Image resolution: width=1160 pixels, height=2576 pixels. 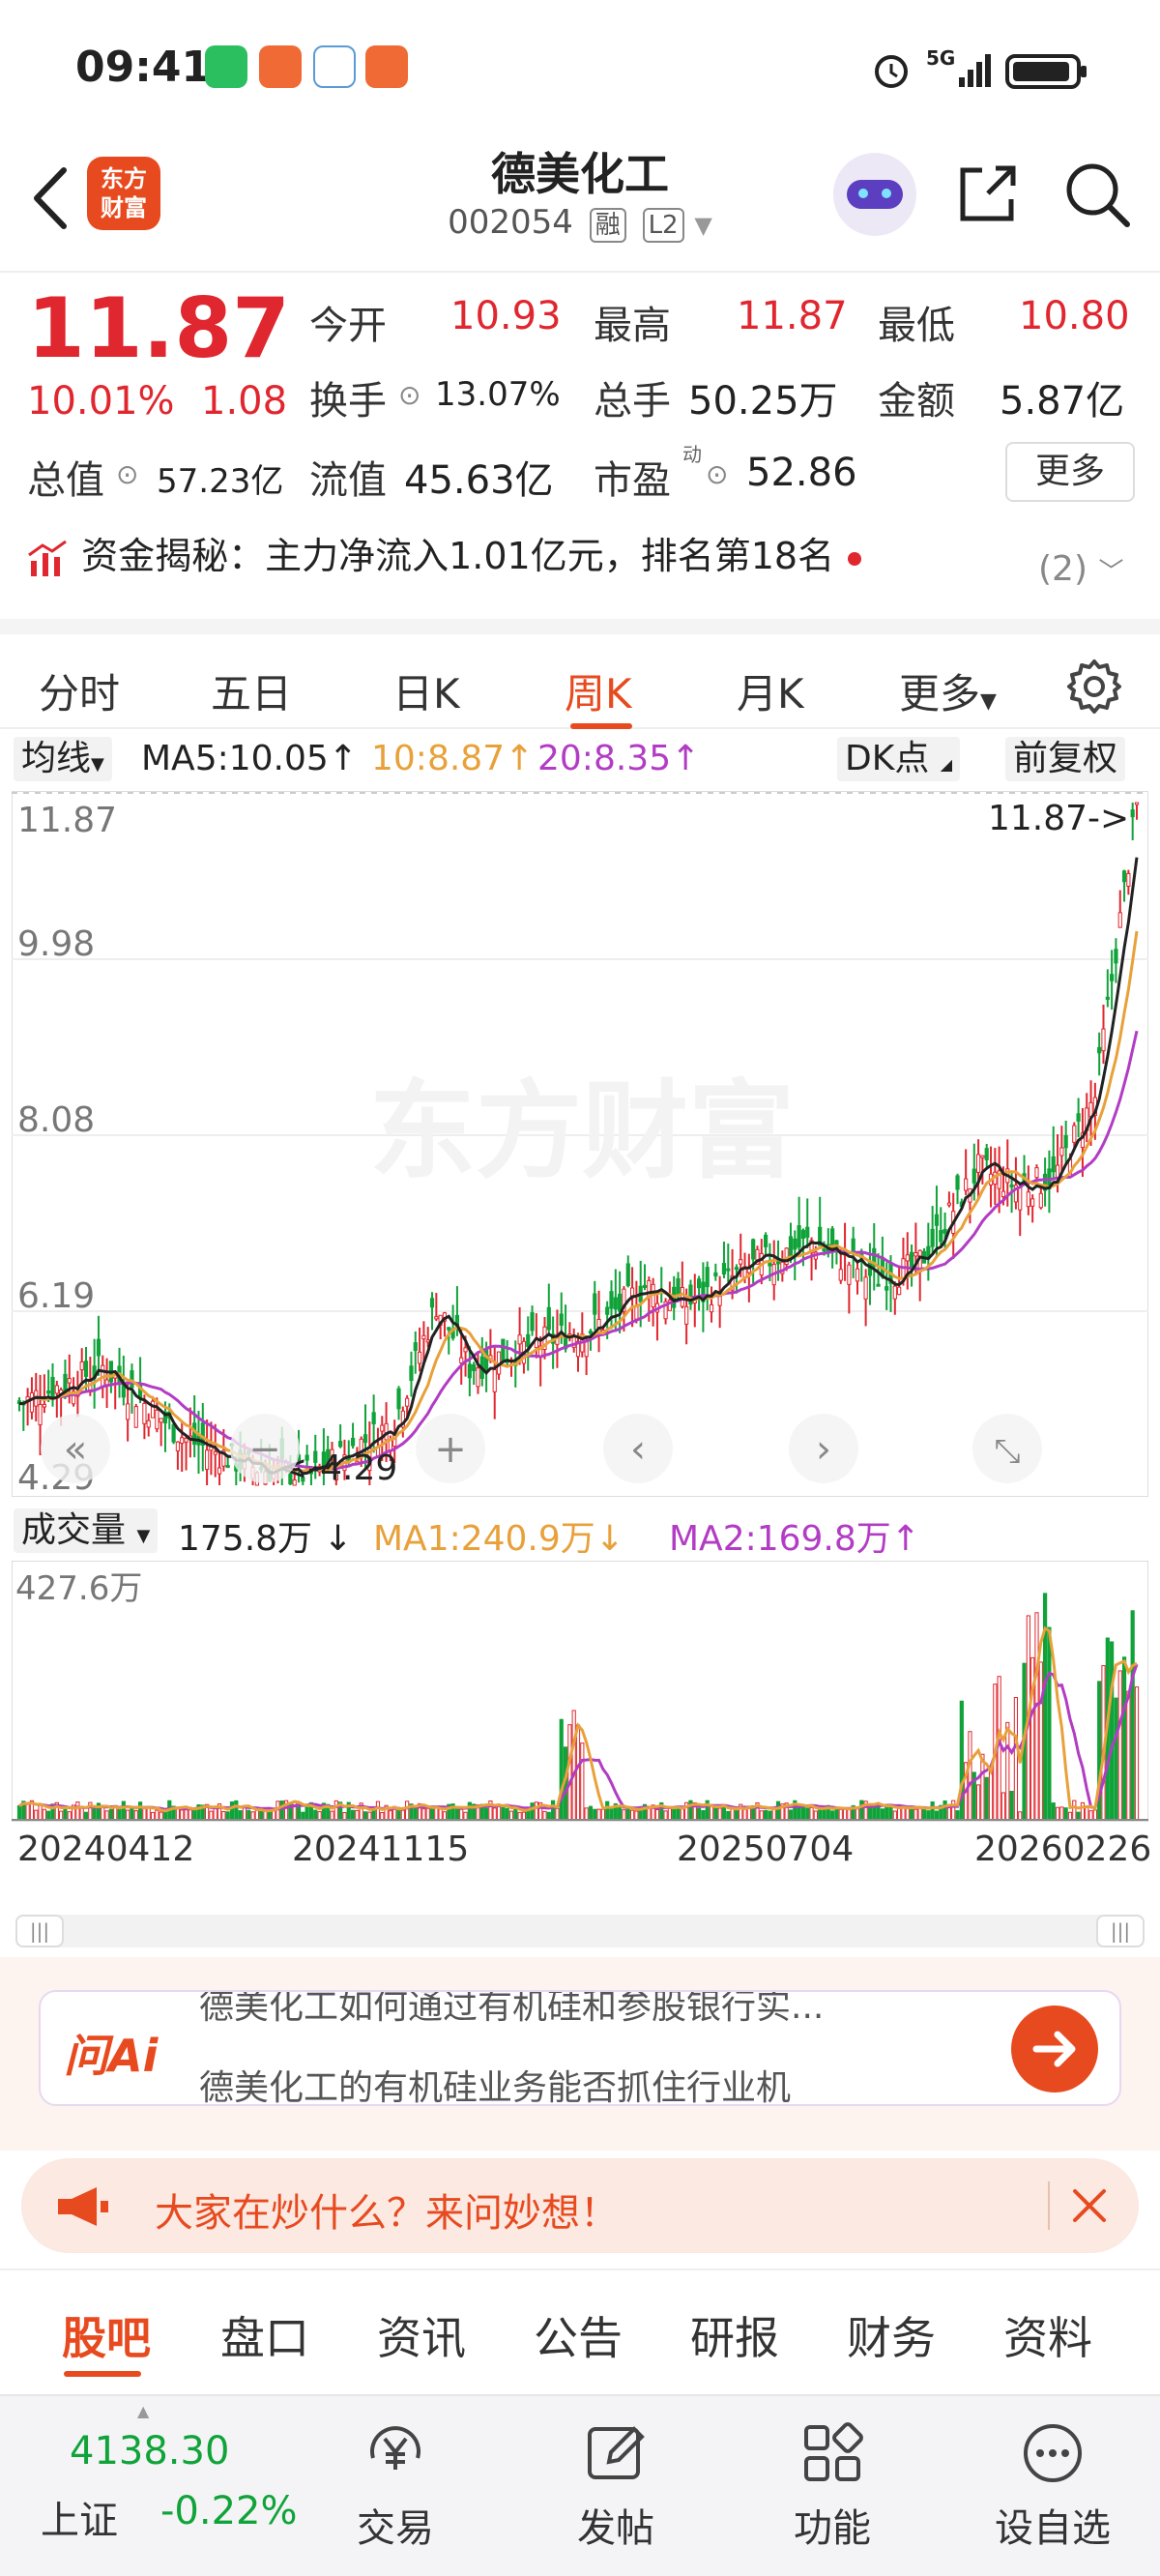 I want to click on tab-more: 更多▼, so click(x=948, y=690).